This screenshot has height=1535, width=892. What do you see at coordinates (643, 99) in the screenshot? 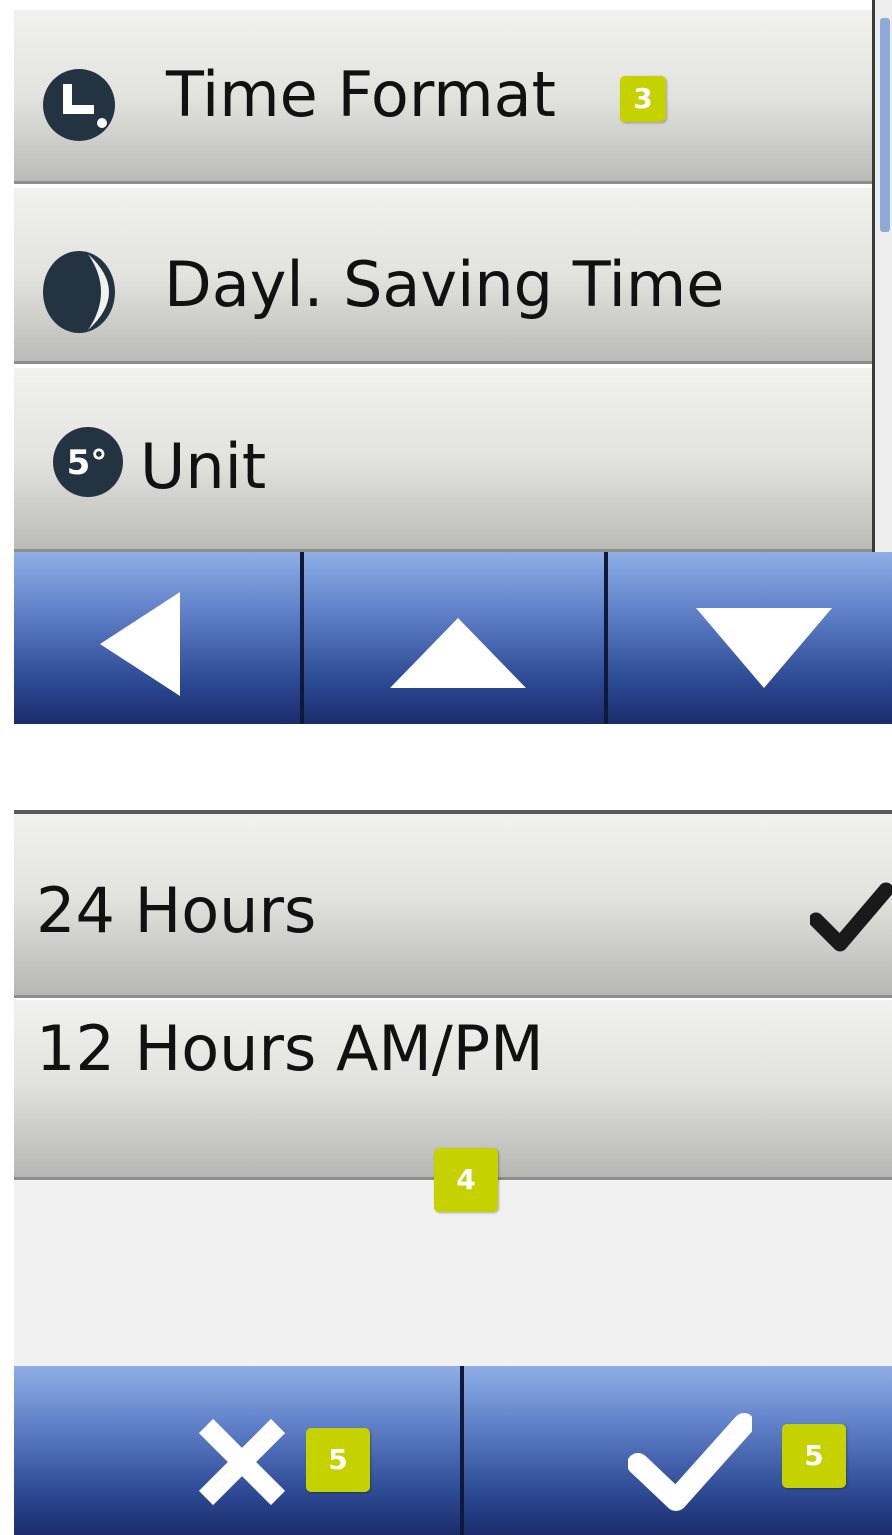
I see `step-badge: 3` at bounding box center [643, 99].